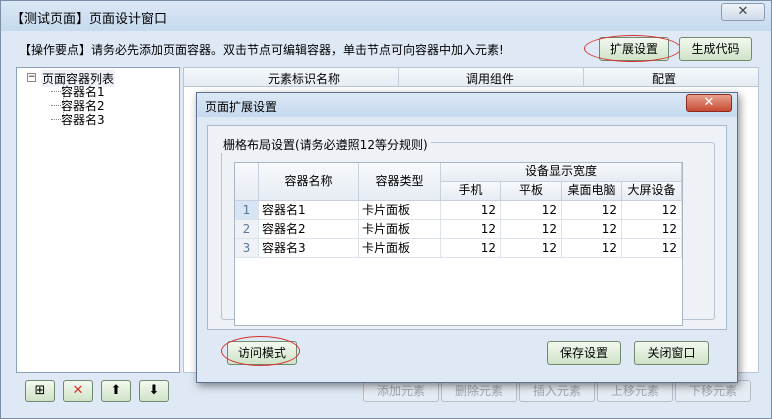  I want to click on insert-element-button: 插入元素, so click(557, 391).